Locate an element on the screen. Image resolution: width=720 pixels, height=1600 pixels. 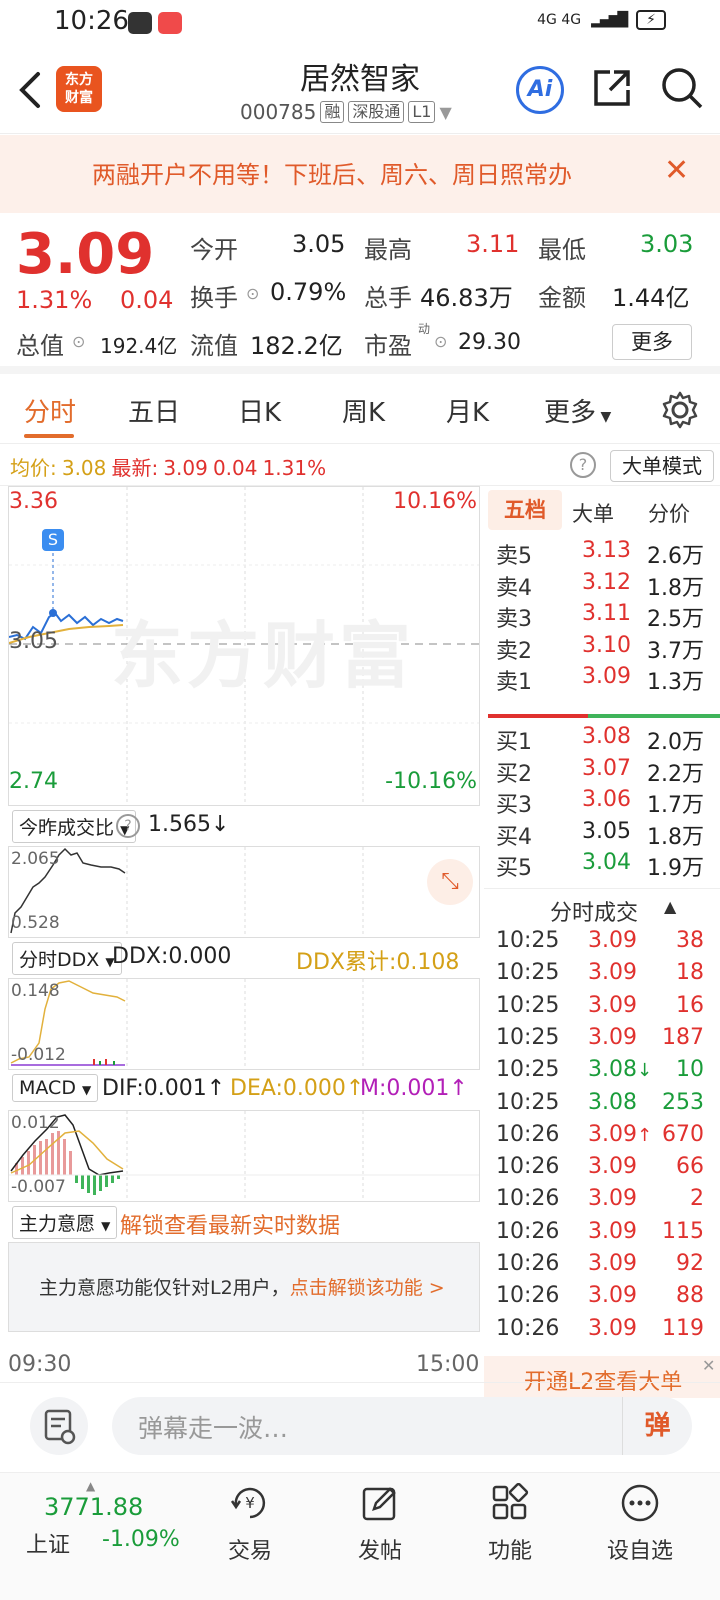
macd-selector: MACD ▼ is located at coordinates (55, 1088).